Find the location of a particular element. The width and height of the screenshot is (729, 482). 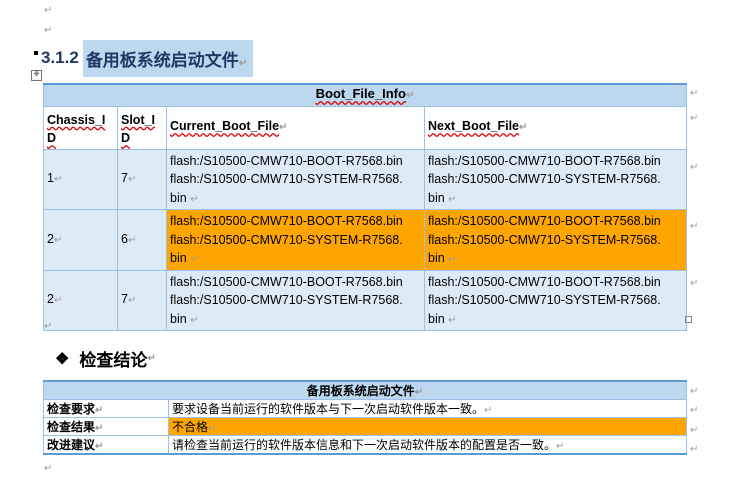

conclusion-heading: ❖ 检查结论 ↵ is located at coordinates (105, 358).